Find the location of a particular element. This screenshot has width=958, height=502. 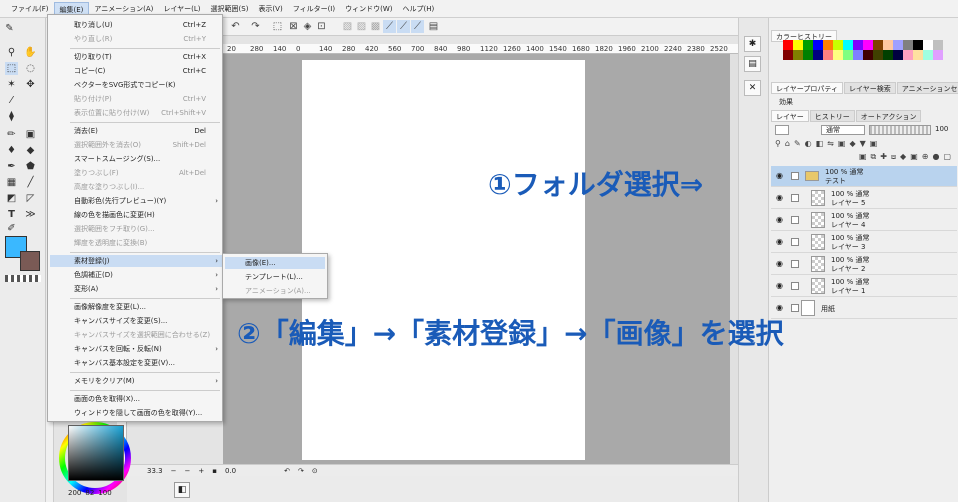

rotate-right-icon: ↷ is located at coordinates (301, 471).